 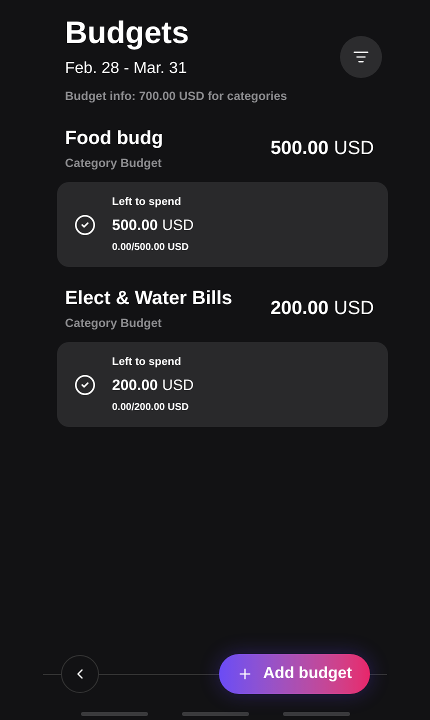 I want to click on list-icon, so click(x=361, y=57).